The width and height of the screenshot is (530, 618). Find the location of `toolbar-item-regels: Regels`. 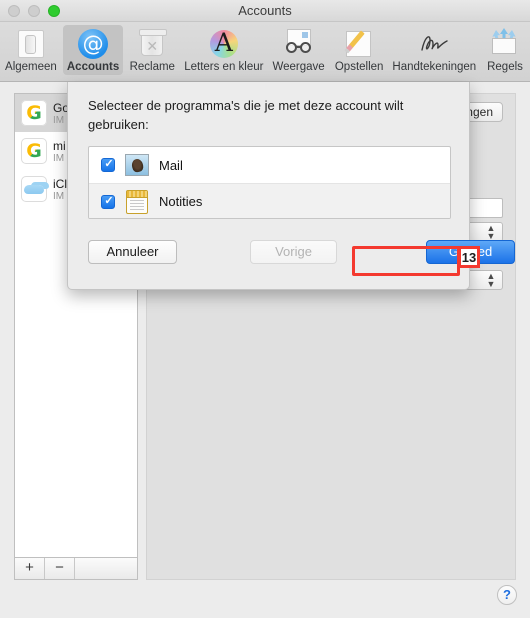

toolbar-item-regels: Regels is located at coordinates (505, 50).